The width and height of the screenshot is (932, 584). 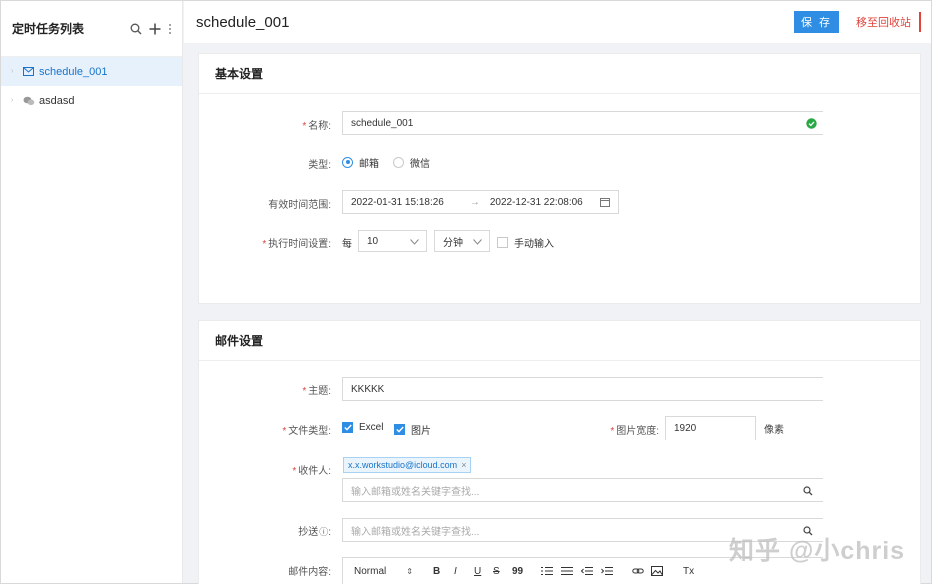 What do you see at coordinates (567, 571) in the screenshot?
I see `bullet-list-icon` at bounding box center [567, 571].